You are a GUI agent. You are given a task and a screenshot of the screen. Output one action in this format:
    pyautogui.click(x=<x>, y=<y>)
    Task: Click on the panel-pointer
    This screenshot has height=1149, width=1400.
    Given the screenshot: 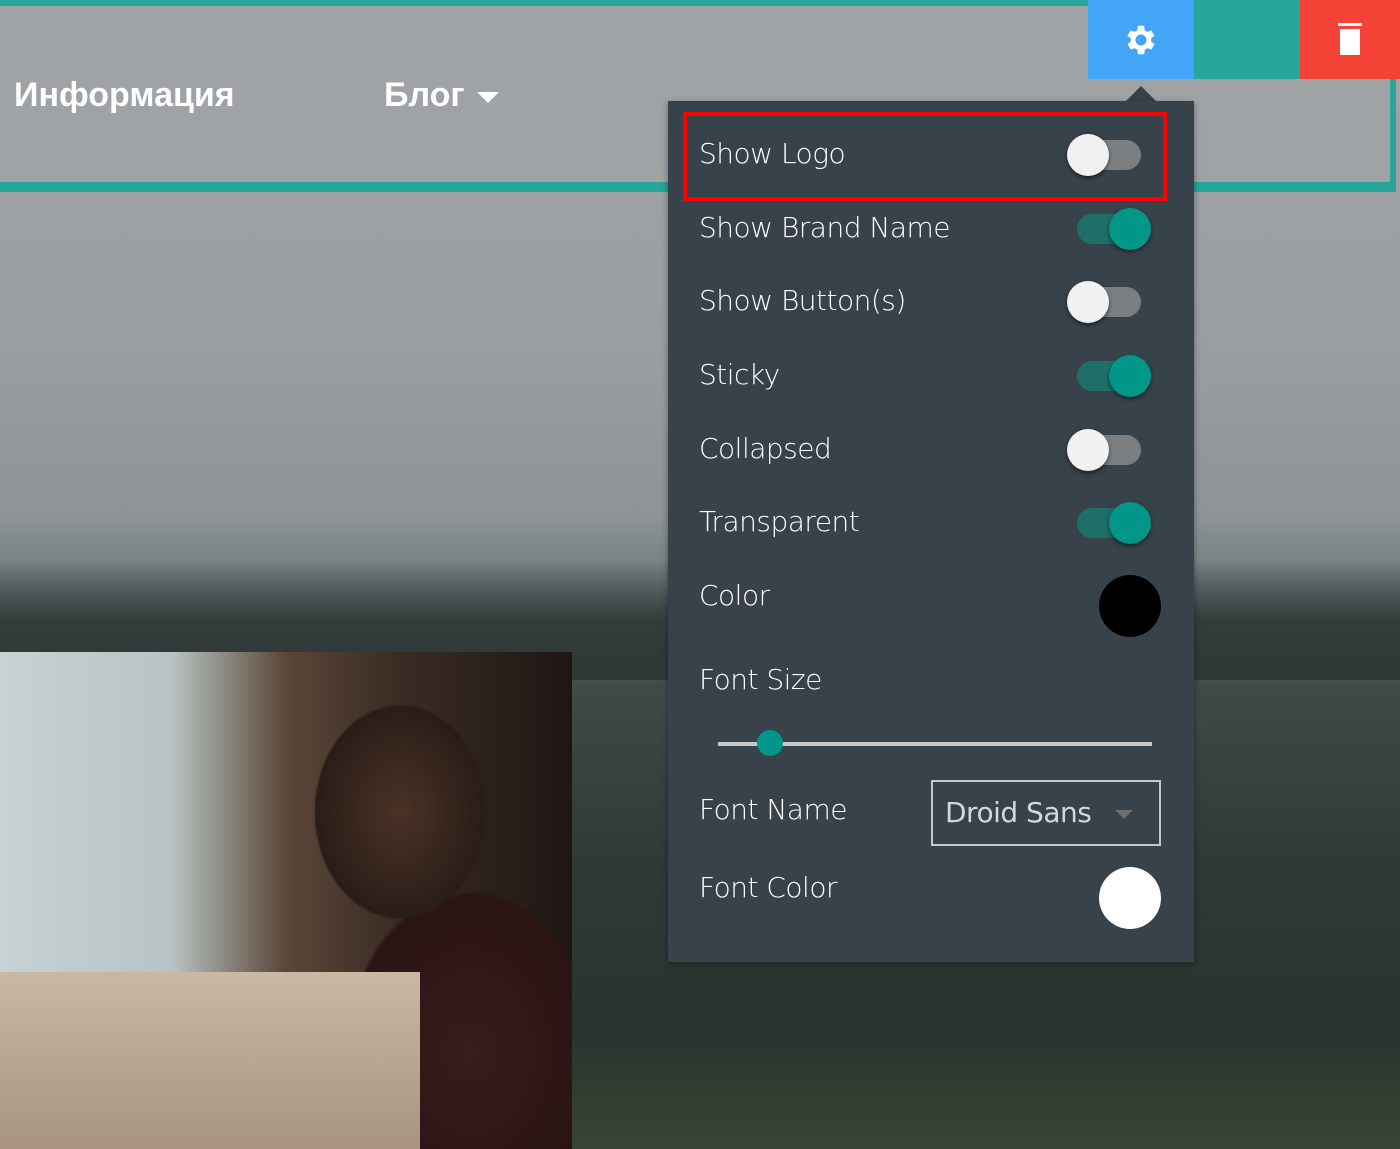 What is the action you would take?
    pyautogui.click(x=1141, y=94)
    